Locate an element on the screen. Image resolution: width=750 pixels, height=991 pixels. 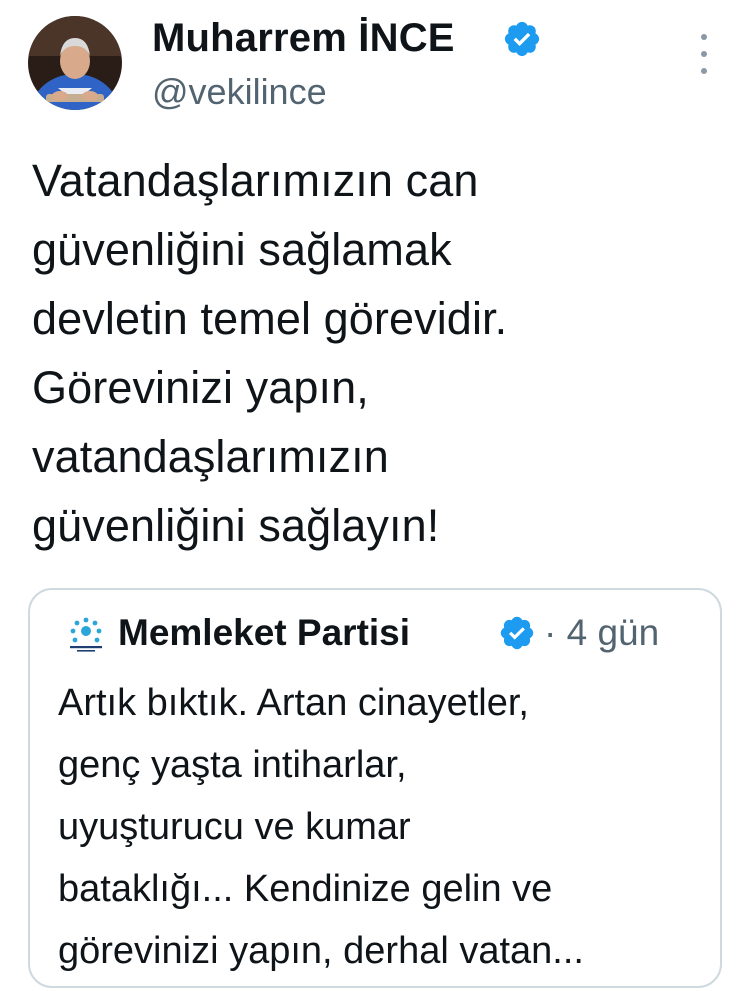
quote-timestamp: 4 gün is located at coordinates (613, 632).